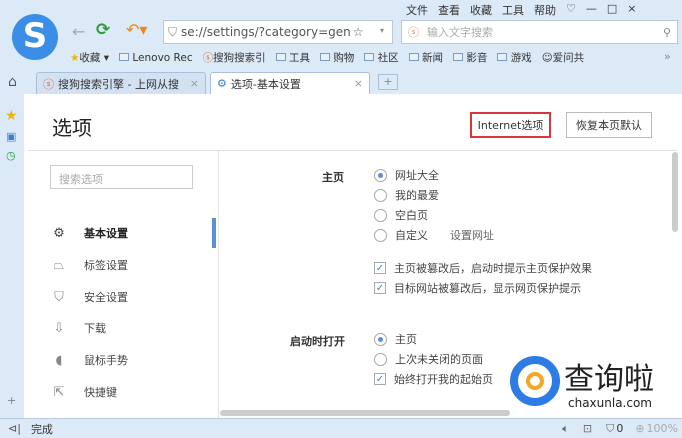  What do you see at coordinates (667, 32) in the screenshot?
I see `search-icon: ⚲` at bounding box center [667, 32].